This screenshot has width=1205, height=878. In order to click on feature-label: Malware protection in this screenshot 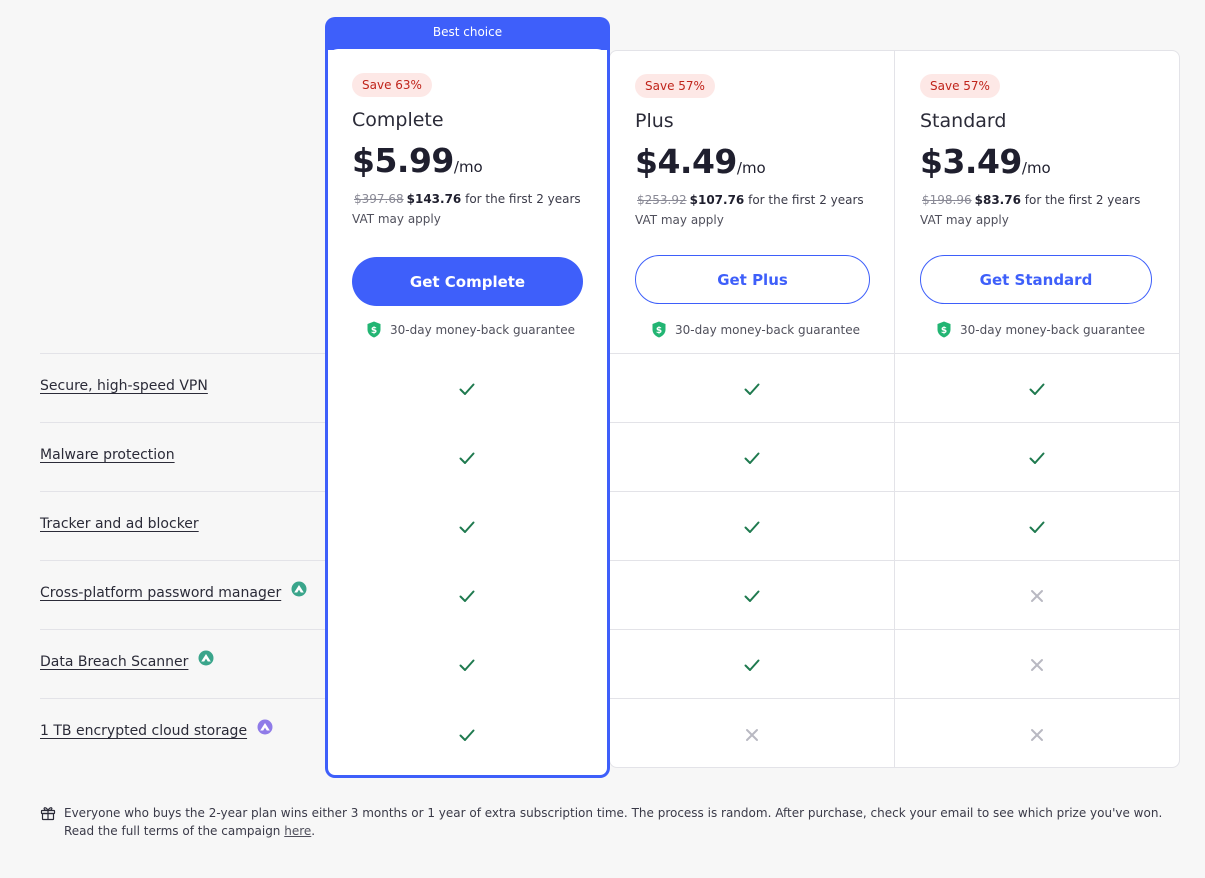, I will do `click(107, 455)`.